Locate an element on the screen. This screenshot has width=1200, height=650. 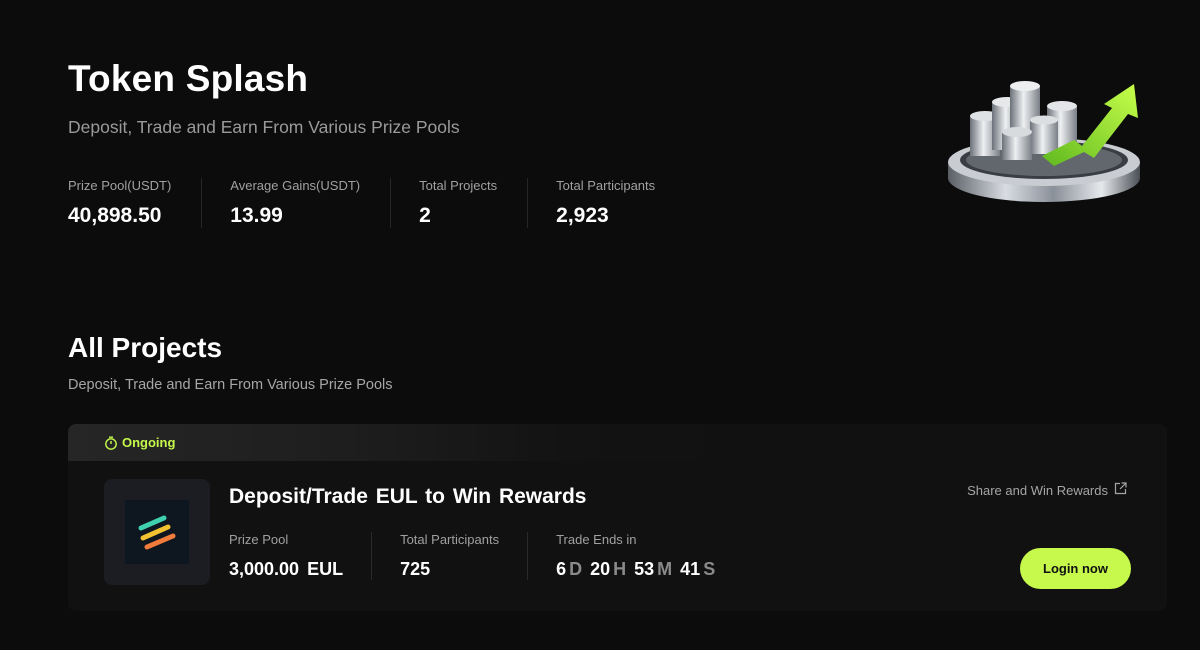
countdown-timer: 6D 20 H 53 M 41 S is located at coordinates (635, 569).